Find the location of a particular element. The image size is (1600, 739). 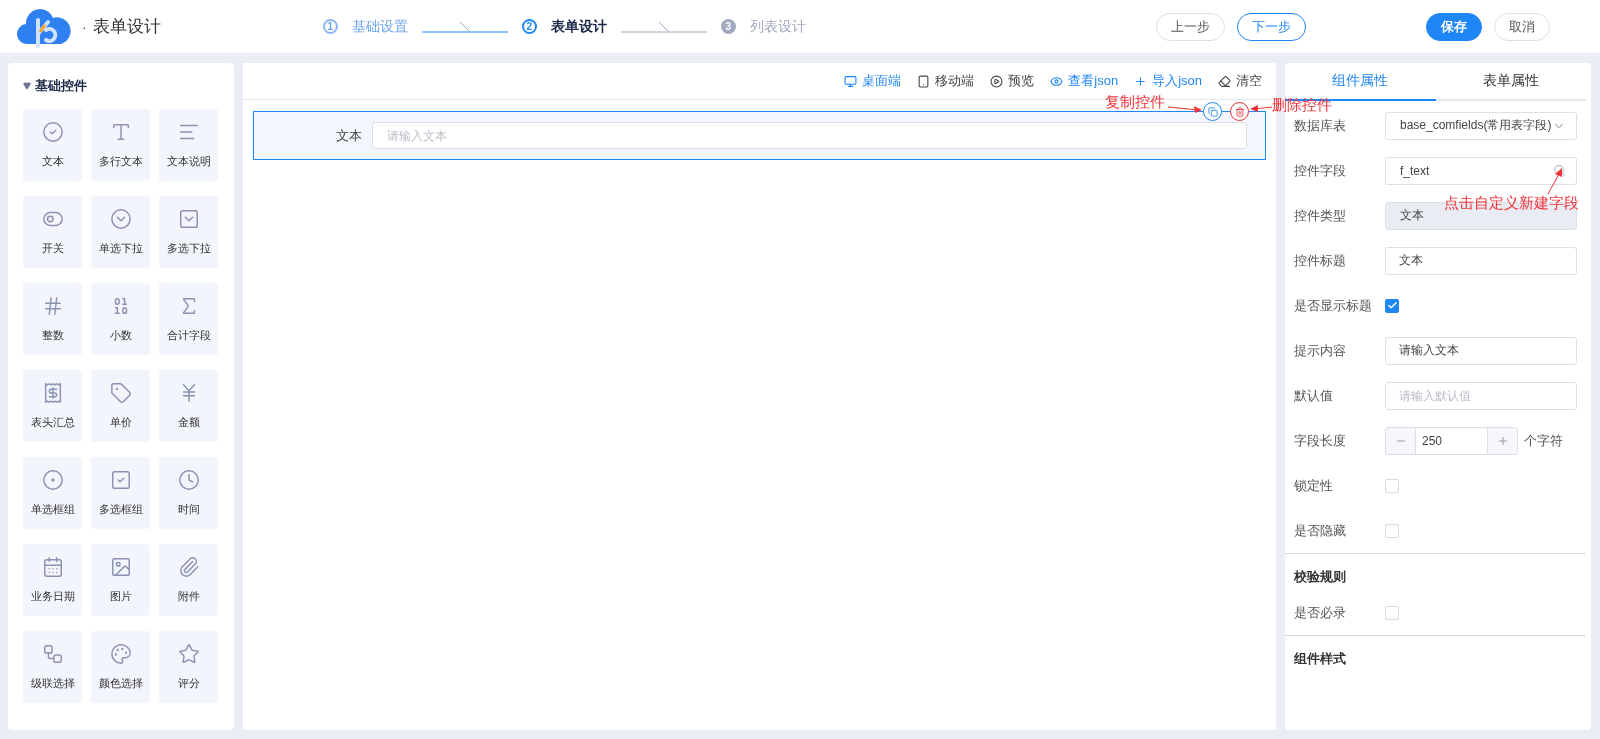

field-label: 是否必录 is located at coordinates (1320, 612).